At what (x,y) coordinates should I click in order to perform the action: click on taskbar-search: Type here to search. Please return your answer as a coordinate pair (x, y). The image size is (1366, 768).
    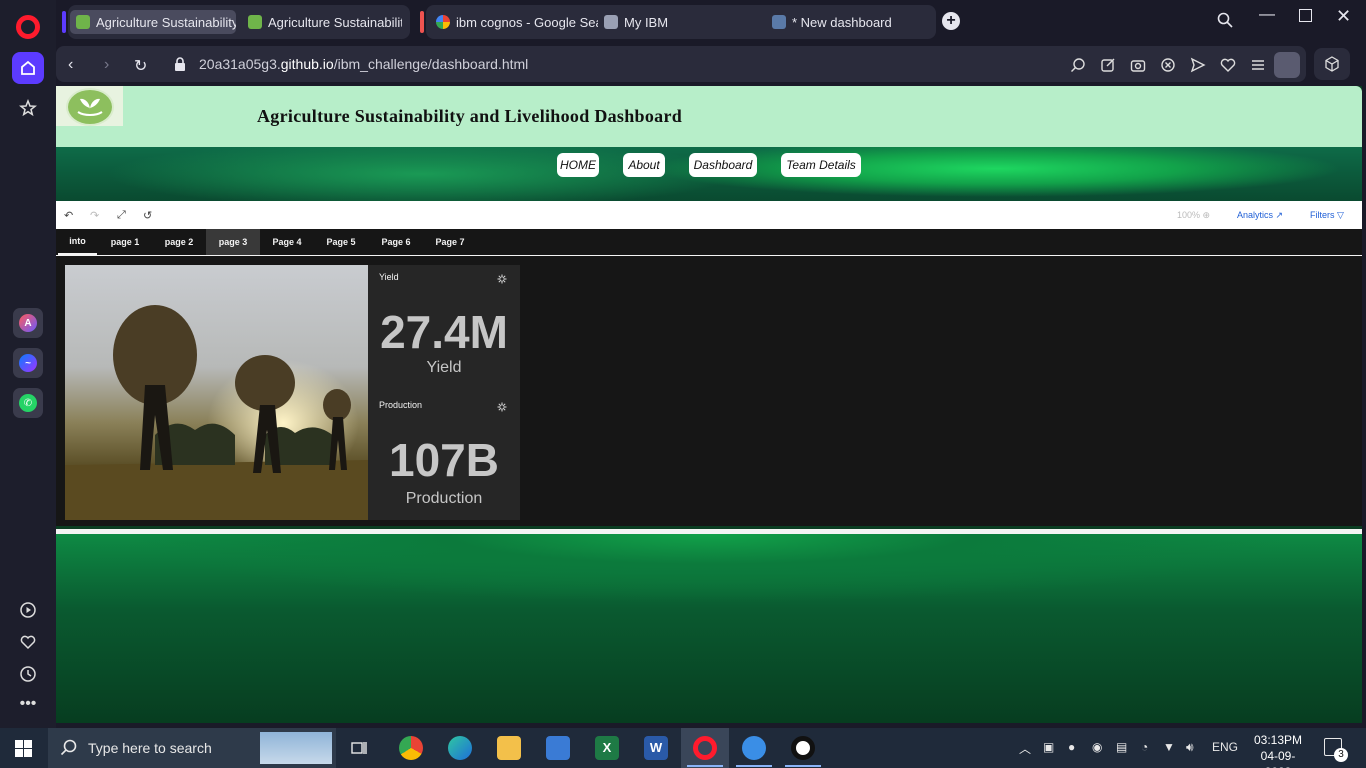
    Looking at the image, I should click on (192, 748).